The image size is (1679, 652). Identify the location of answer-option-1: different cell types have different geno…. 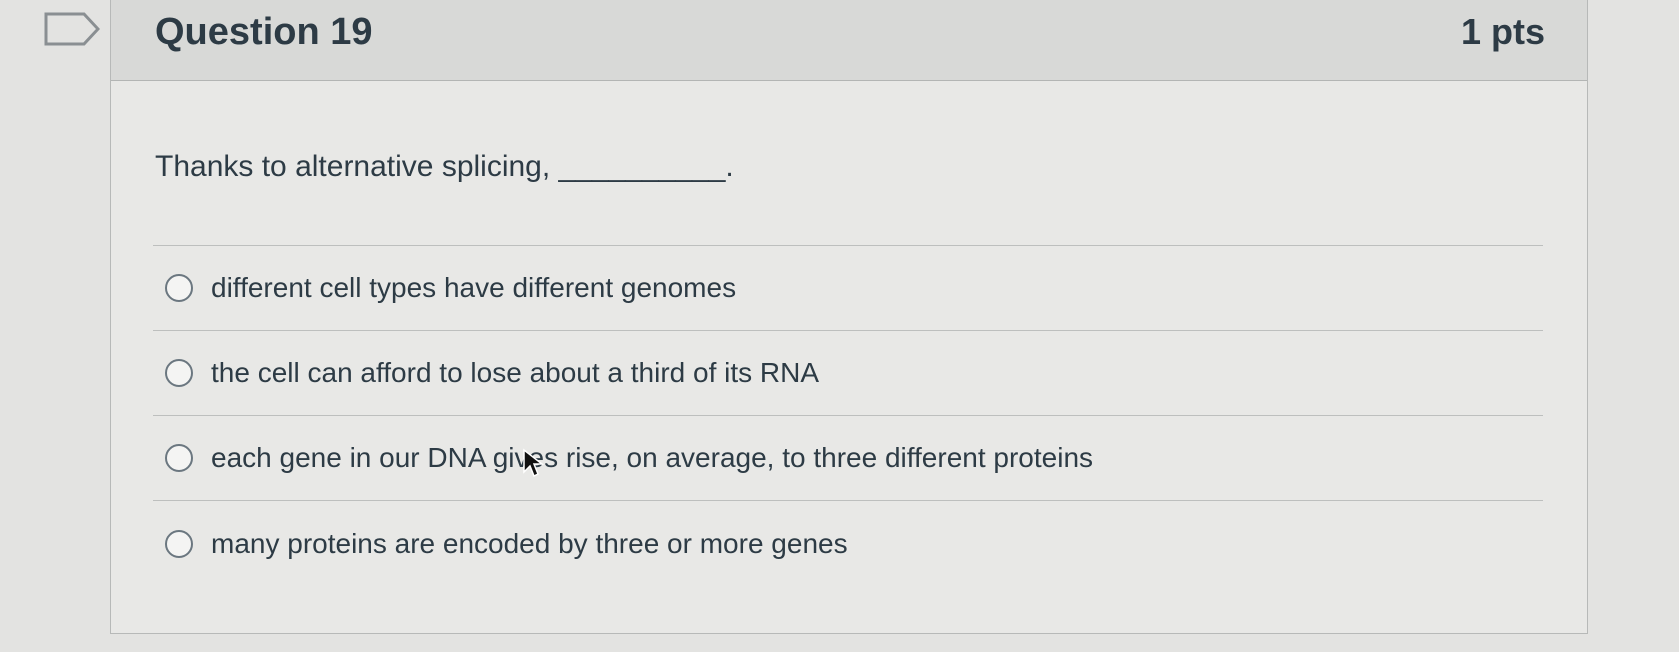
(848, 288).